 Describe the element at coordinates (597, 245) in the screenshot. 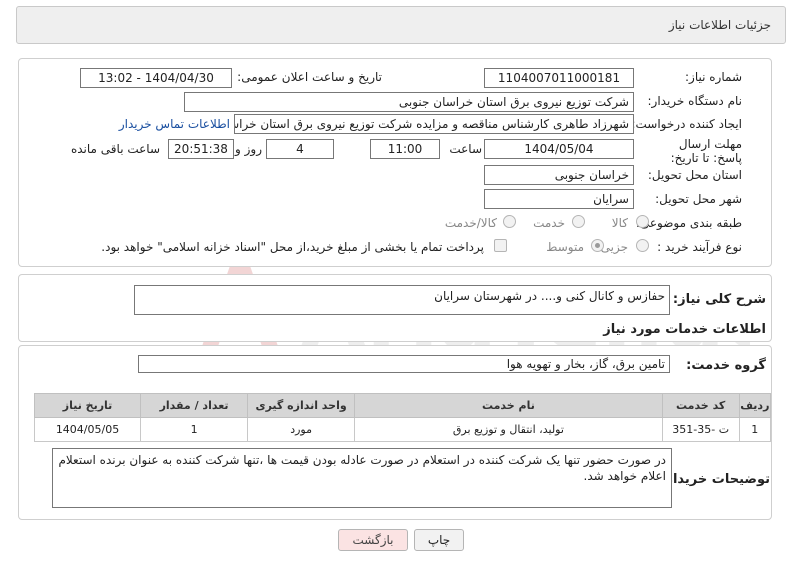

I see `process-radio-medium` at that location.